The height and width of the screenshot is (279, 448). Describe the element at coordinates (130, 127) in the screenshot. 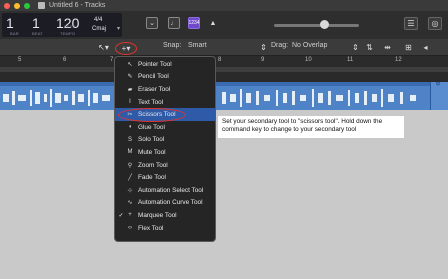

I see `glue-icon: ◖` at that location.